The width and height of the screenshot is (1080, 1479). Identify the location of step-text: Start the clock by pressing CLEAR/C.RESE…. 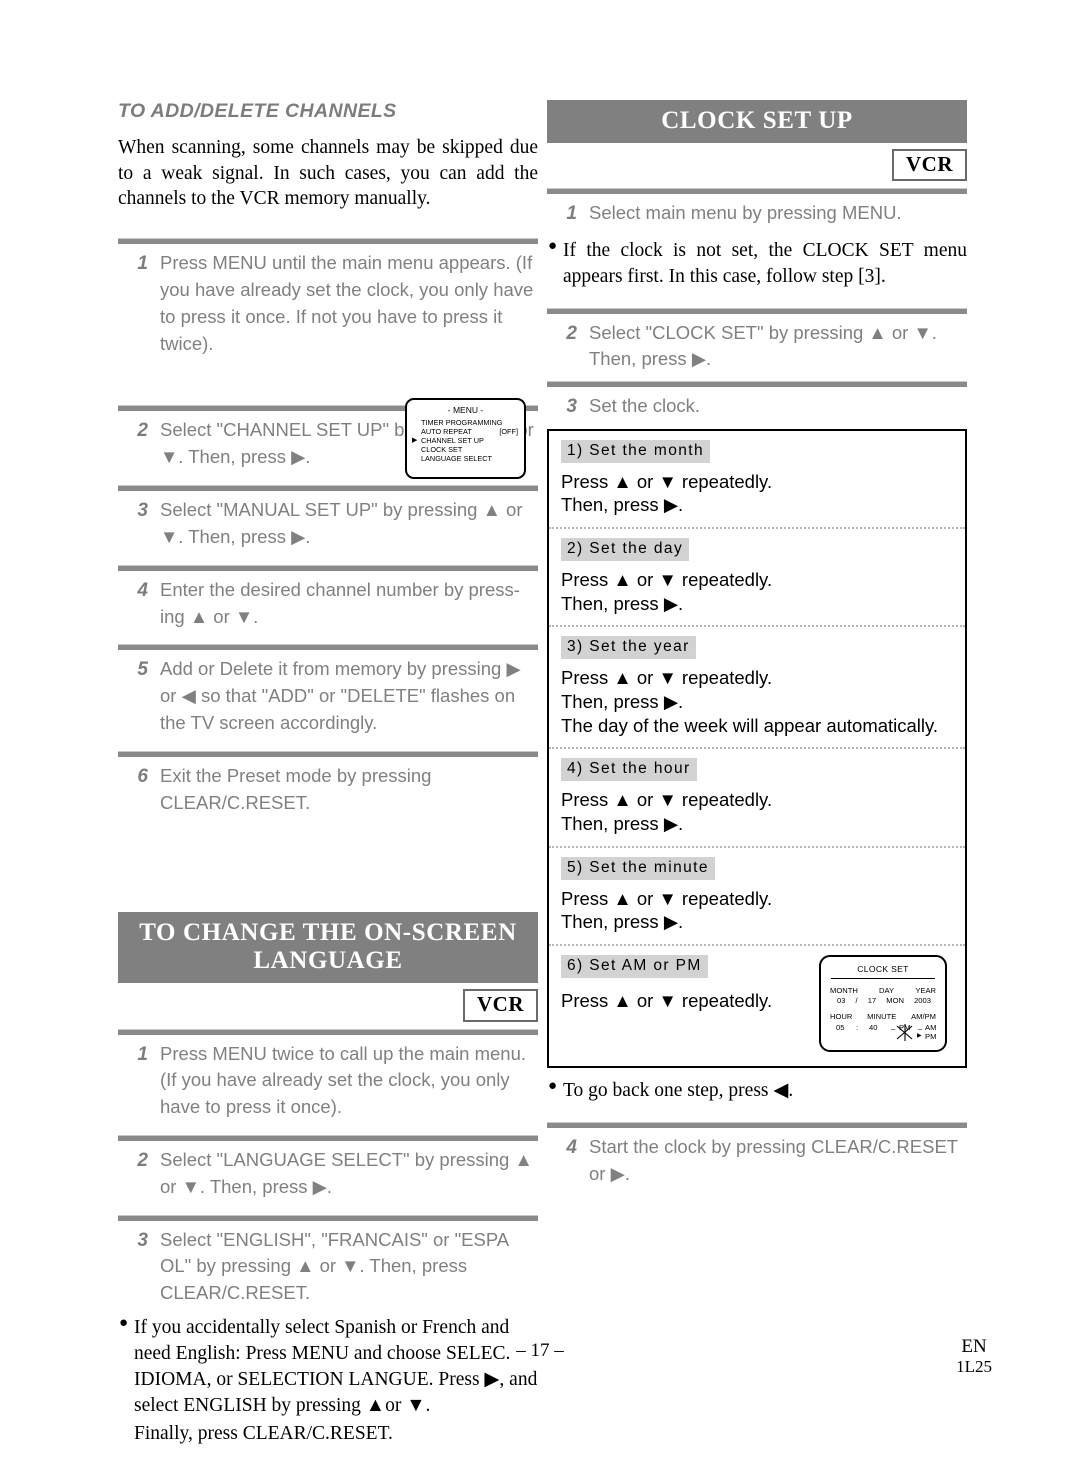
(773, 1160).